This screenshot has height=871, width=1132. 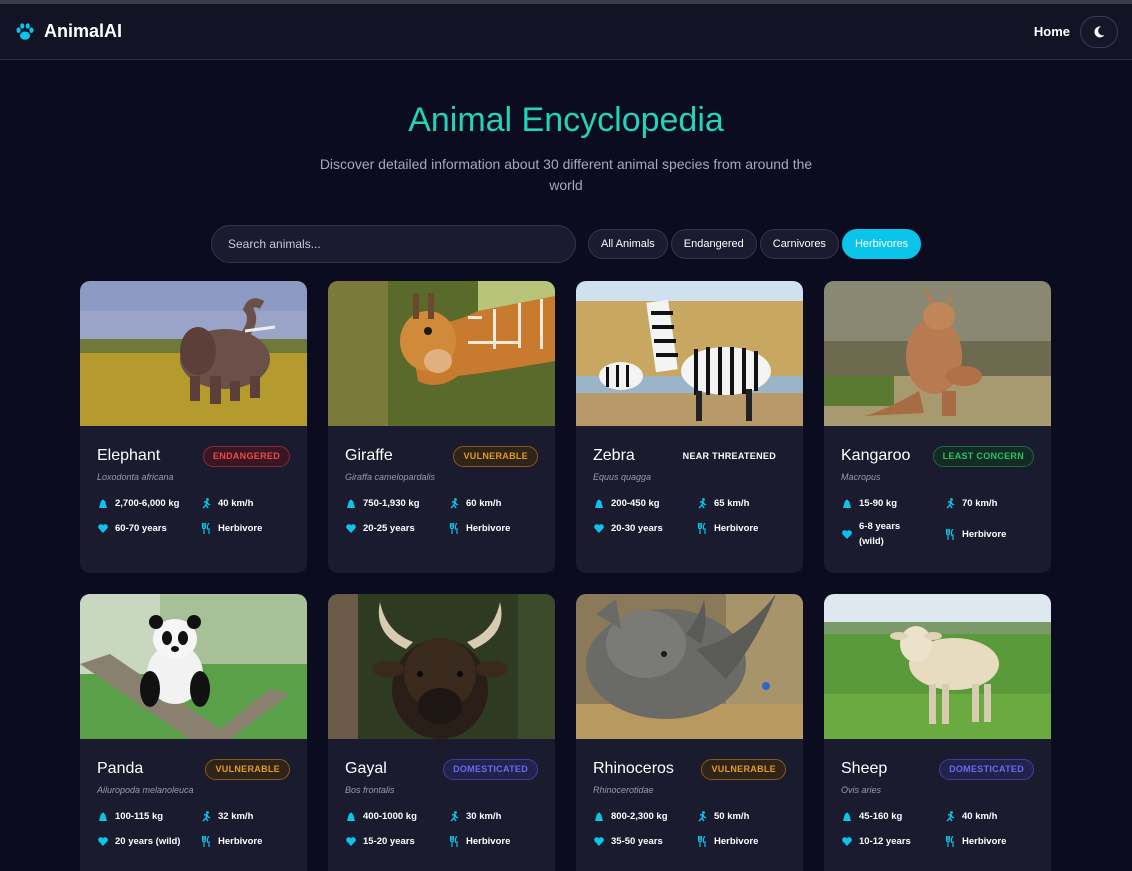 I want to click on scientific-name: Loxodonta africana, so click(x=135, y=477).